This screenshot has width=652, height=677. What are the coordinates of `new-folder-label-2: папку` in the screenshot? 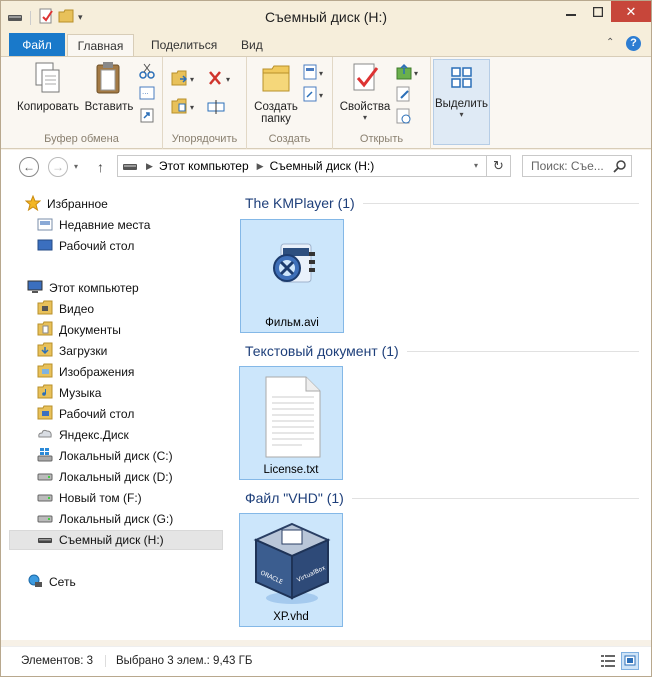 It's located at (276, 119).